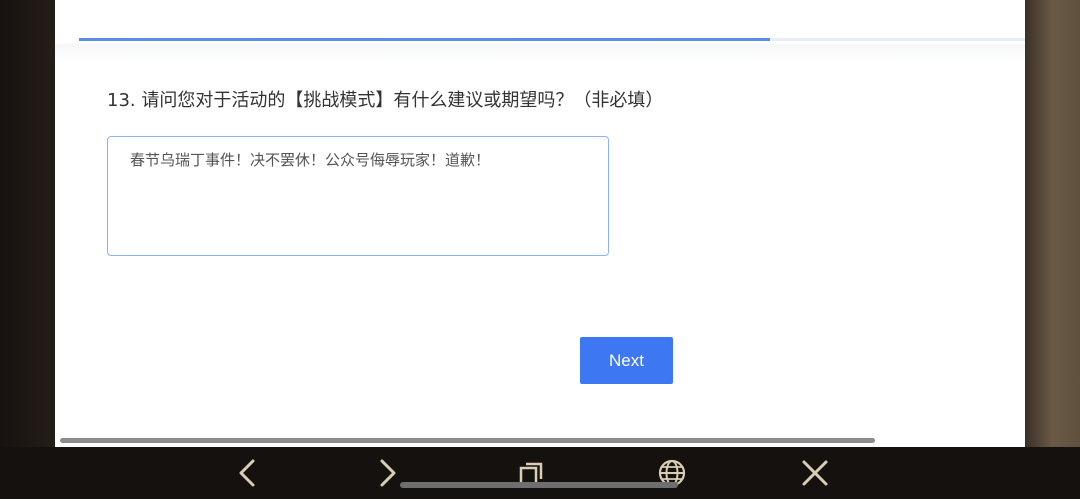 Image resolution: width=1080 pixels, height=499 pixels. Describe the element at coordinates (467, 440) in the screenshot. I see `horizontal-scrollbar` at that location.